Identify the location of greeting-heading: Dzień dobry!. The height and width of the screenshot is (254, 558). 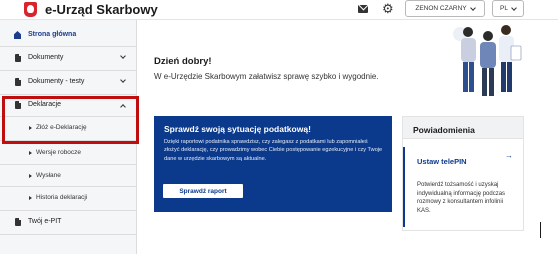
(183, 61).